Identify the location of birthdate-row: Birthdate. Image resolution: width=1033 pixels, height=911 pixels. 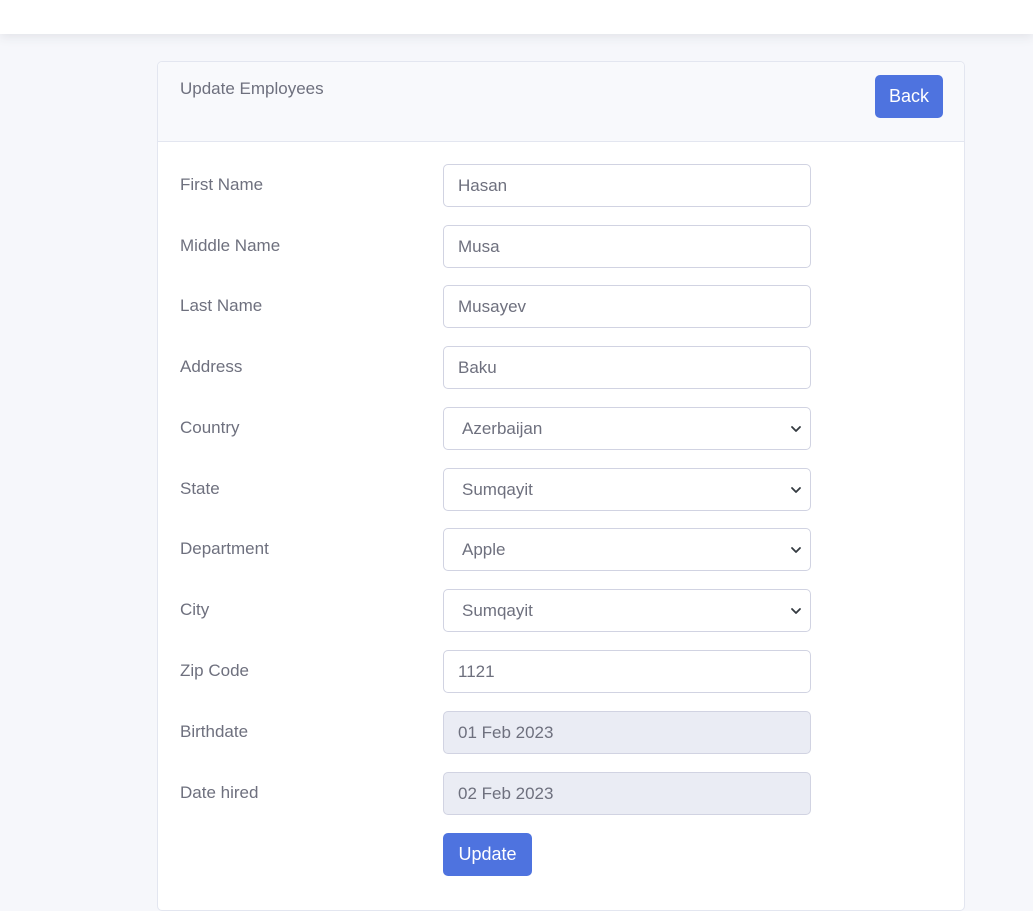
(561, 732).